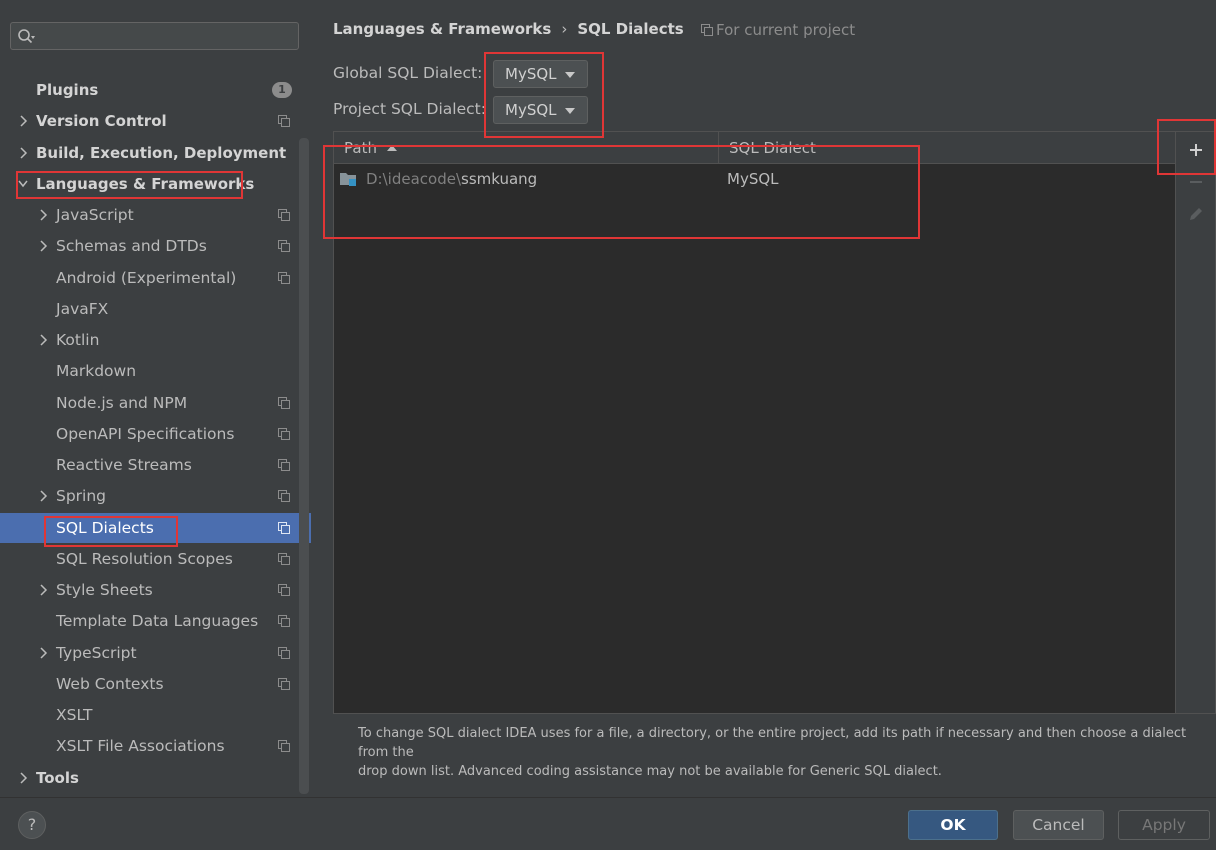  I want to click on help-button: ?, so click(32, 825).